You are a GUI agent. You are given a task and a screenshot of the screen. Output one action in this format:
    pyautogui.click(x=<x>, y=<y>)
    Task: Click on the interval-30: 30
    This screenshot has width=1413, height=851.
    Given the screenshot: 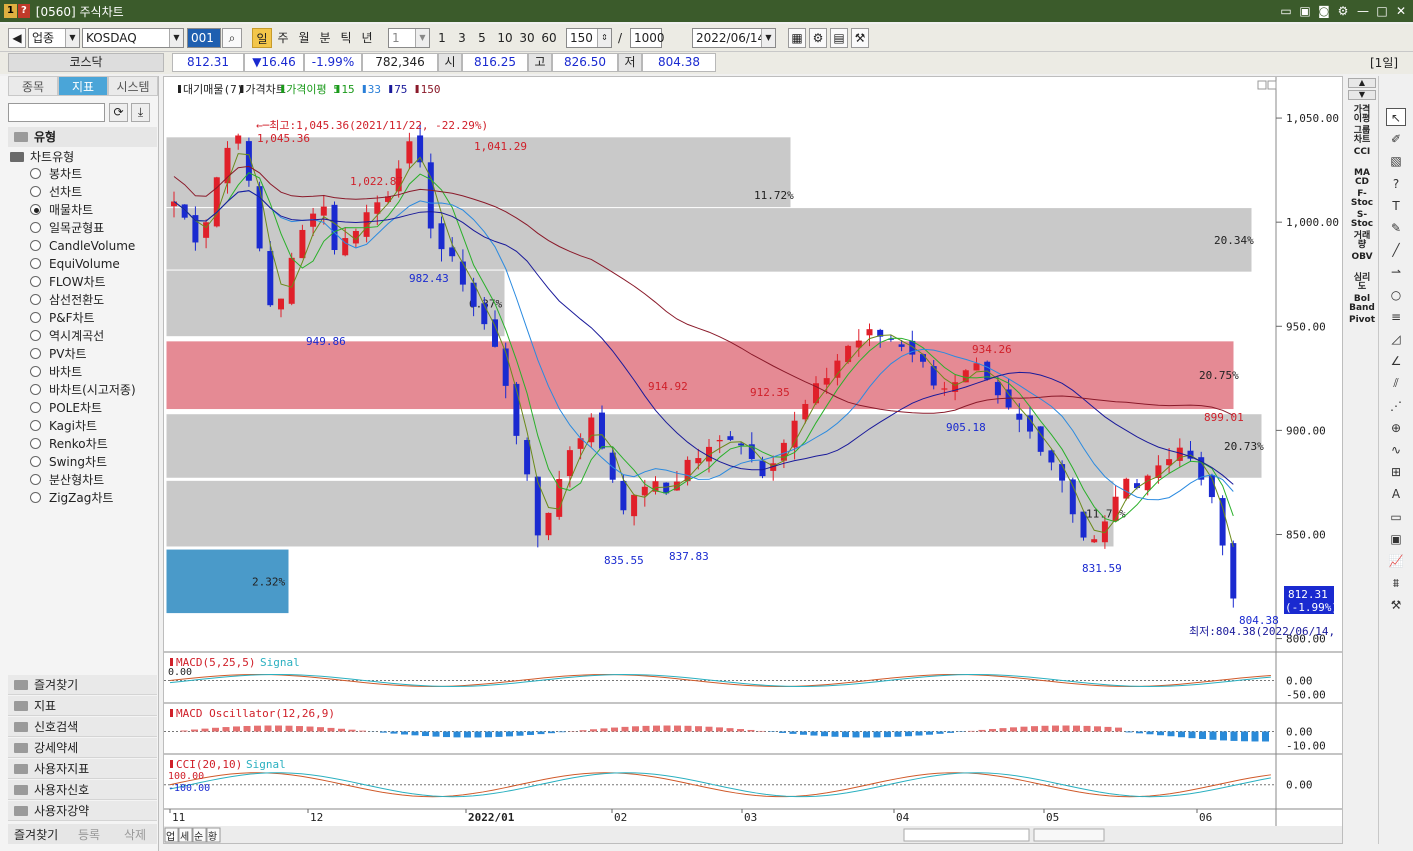 What is the action you would take?
    pyautogui.click(x=527, y=38)
    